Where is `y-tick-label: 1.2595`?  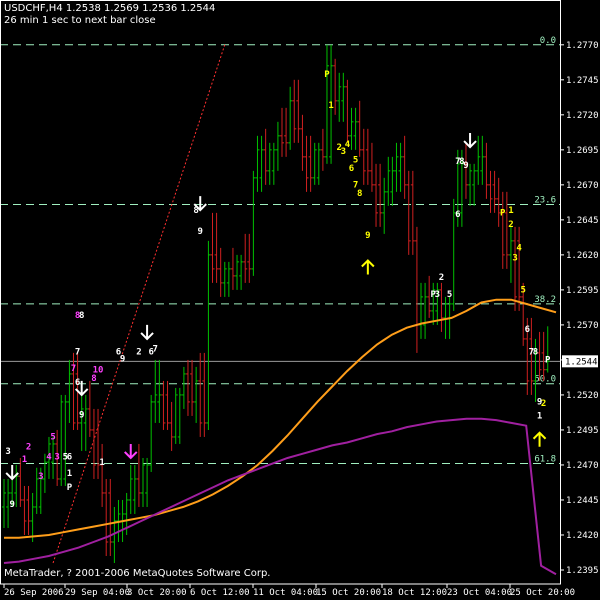
y-tick-label: 1.2595 is located at coordinates (582, 291).